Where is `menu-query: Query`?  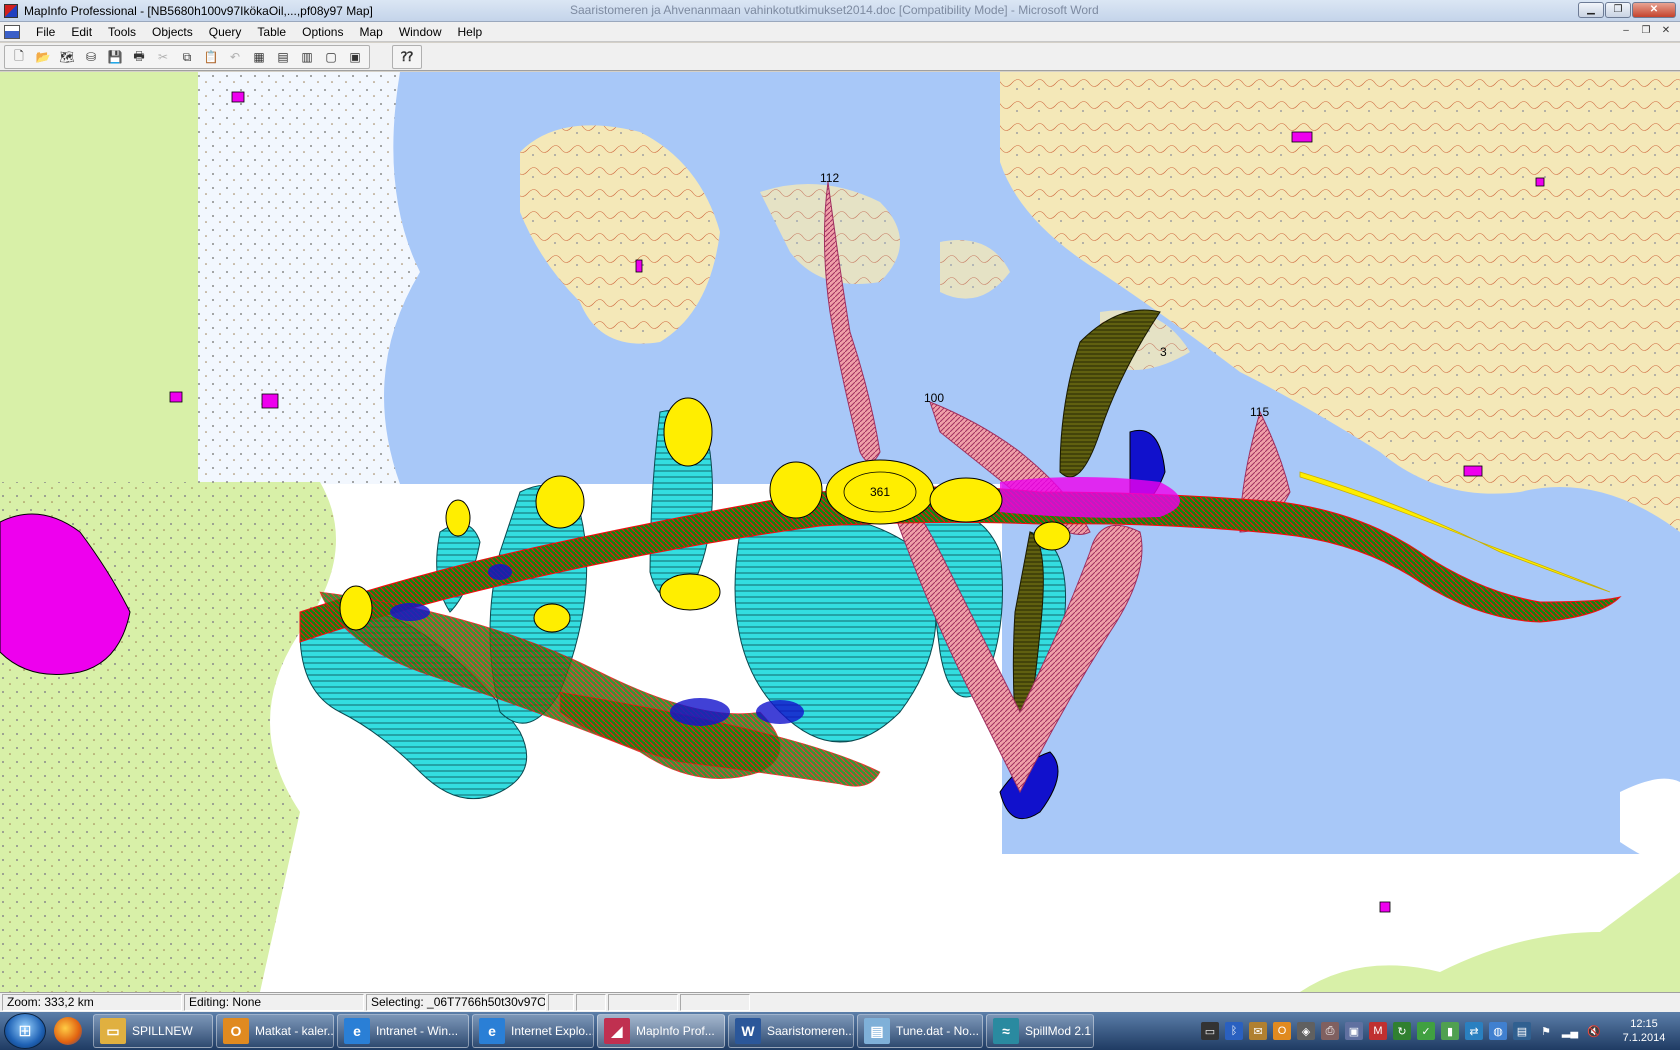 menu-query: Query is located at coordinates (225, 32).